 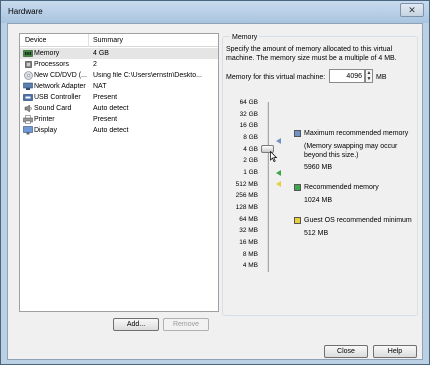 What do you see at coordinates (119, 119) in the screenshot?
I see `device-row-printer: Printer Present` at bounding box center [119, 119].